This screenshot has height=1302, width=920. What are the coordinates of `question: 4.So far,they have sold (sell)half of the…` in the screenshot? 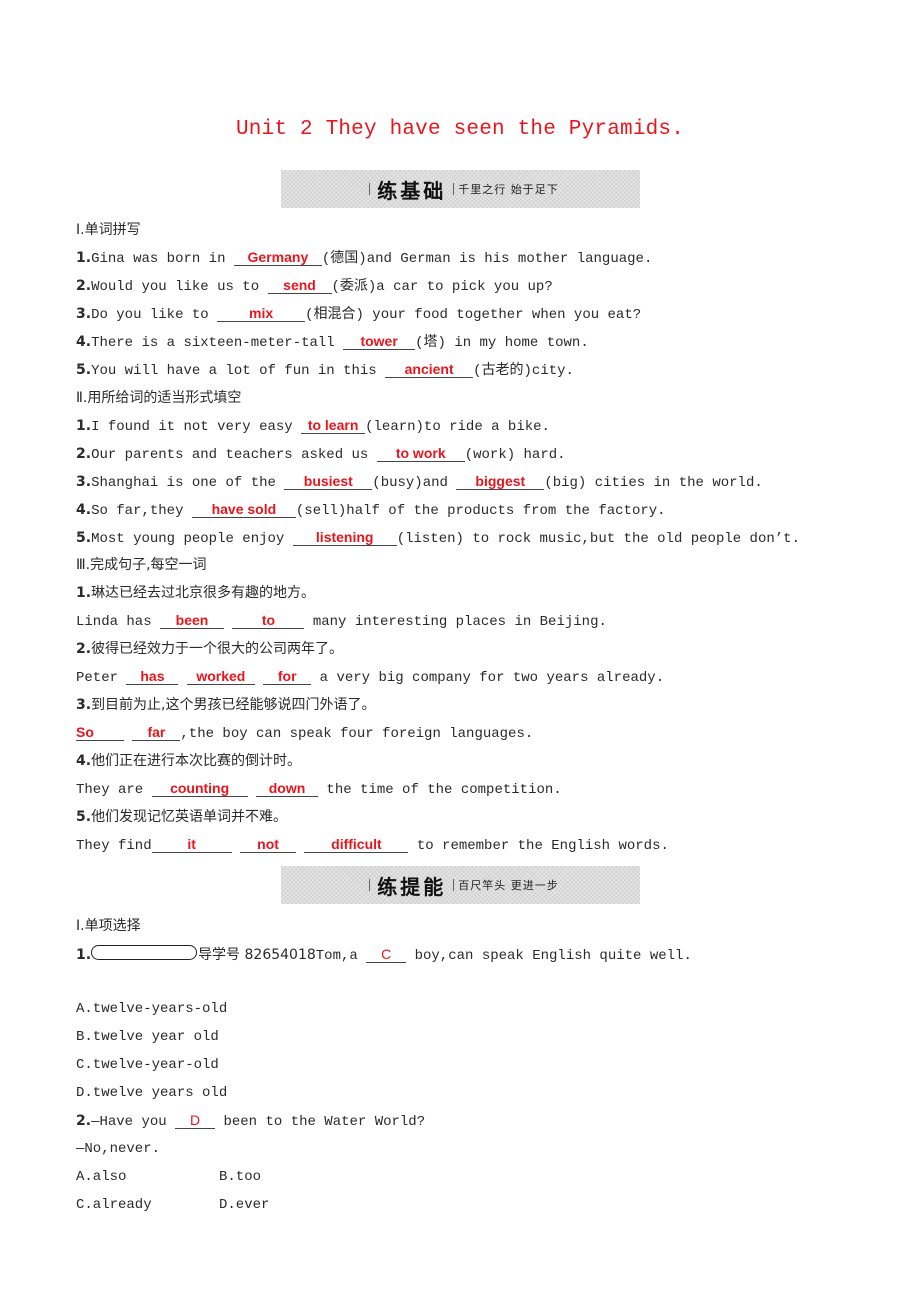 It's located at (371, 510).